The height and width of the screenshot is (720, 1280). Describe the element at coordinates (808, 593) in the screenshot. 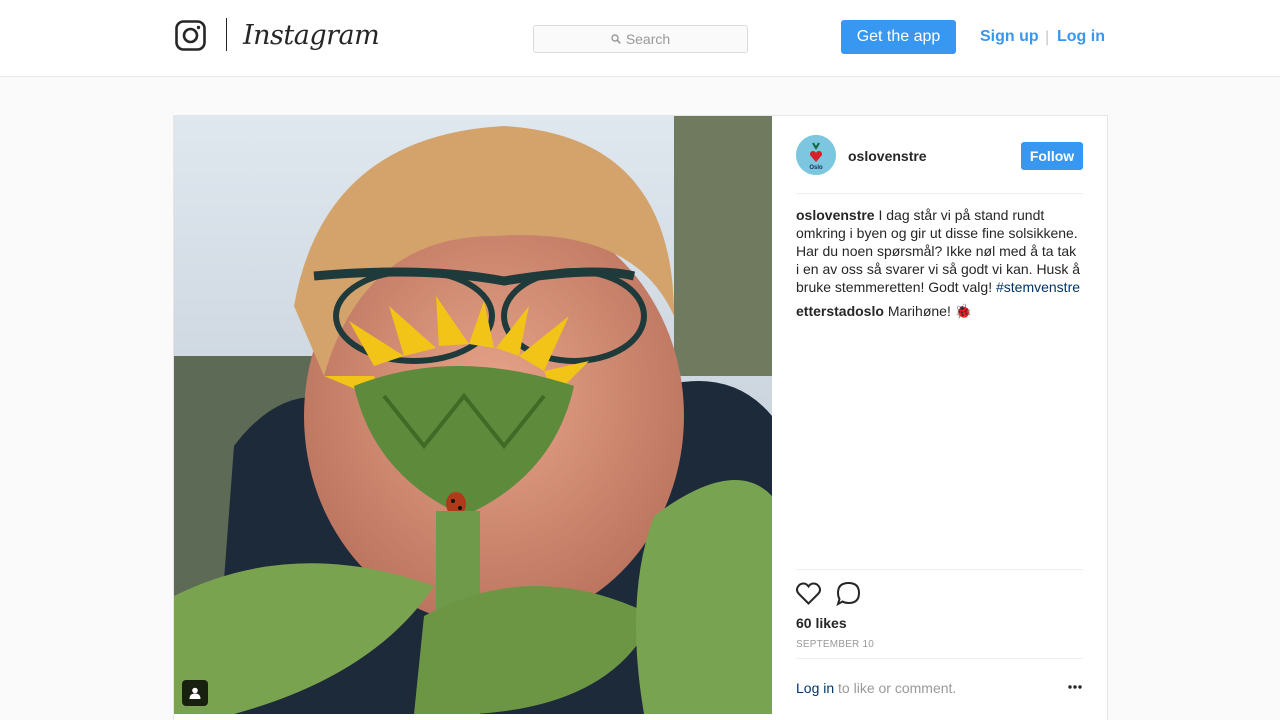

I see `heart-icon` at that location.